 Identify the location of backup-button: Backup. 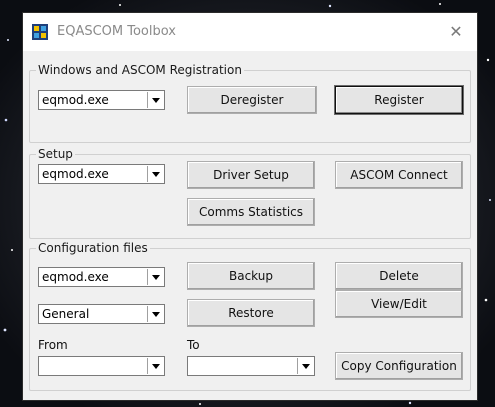
(251, 276).